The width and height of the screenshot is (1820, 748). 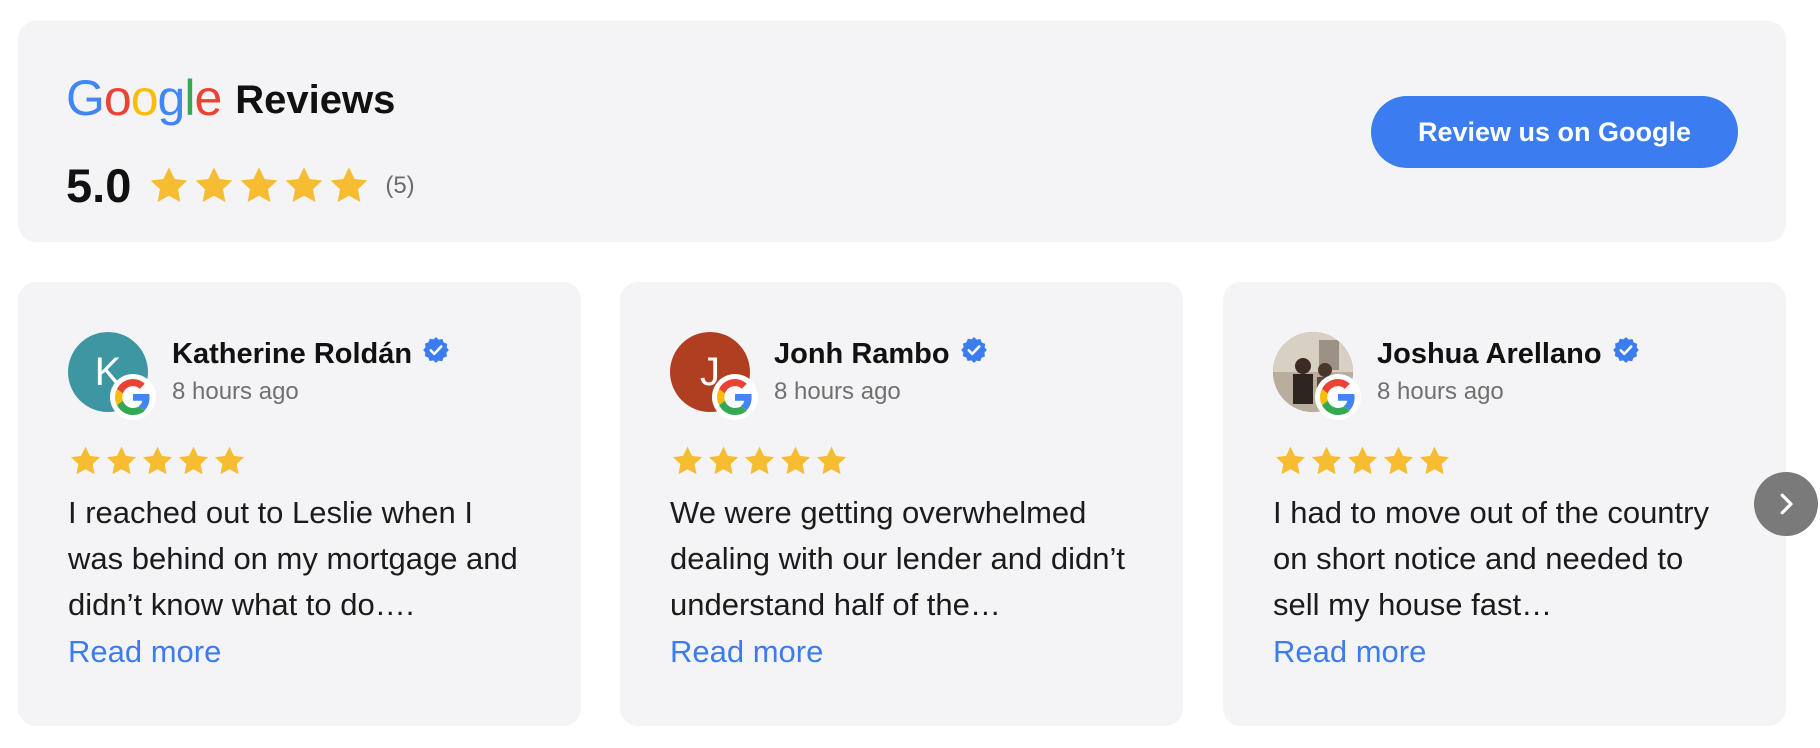 I want to click on google-logo-letter: l, so click(x=189, y=98).